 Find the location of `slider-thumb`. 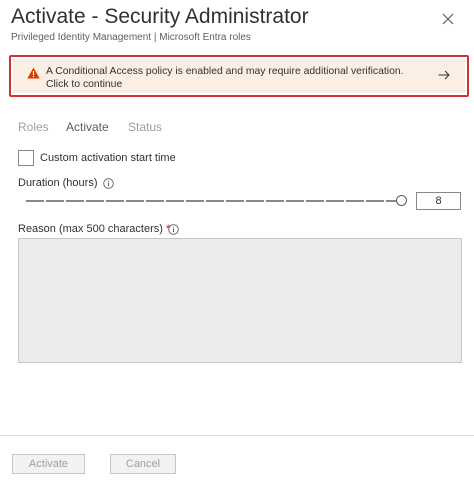

slider-thumb is located at coordinates (401, 200).